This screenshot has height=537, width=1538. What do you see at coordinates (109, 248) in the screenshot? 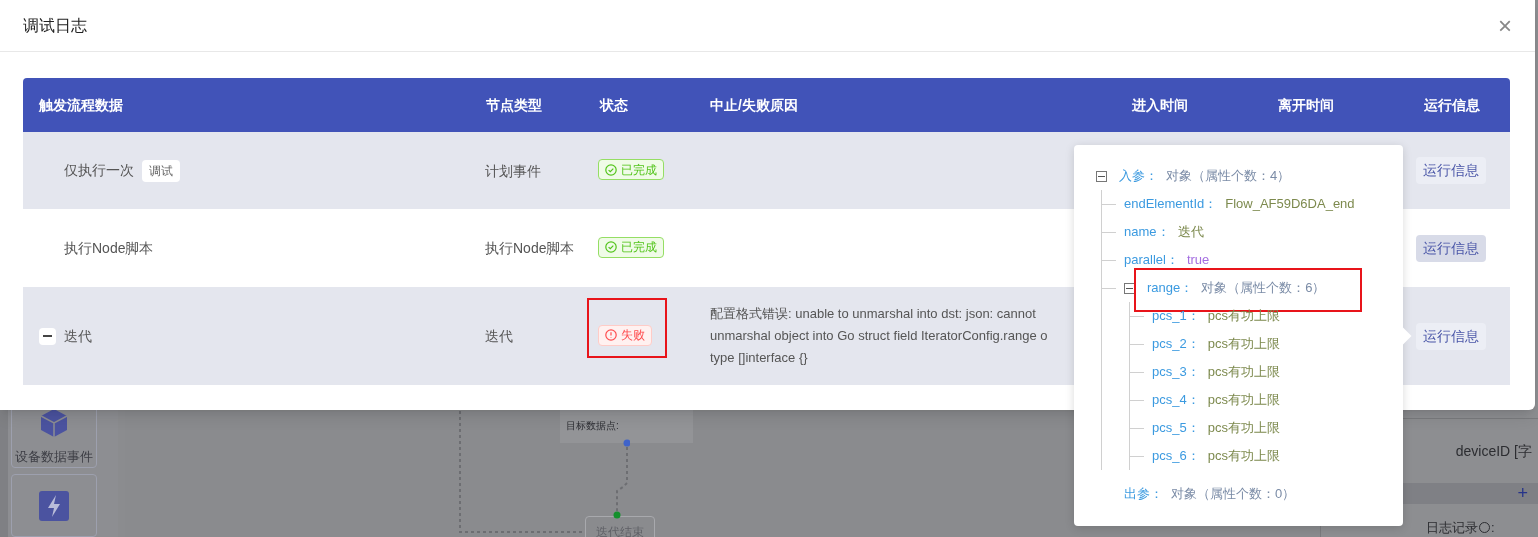
I see `row-title: 执行Node脚本` at bounding box center [109, 248].